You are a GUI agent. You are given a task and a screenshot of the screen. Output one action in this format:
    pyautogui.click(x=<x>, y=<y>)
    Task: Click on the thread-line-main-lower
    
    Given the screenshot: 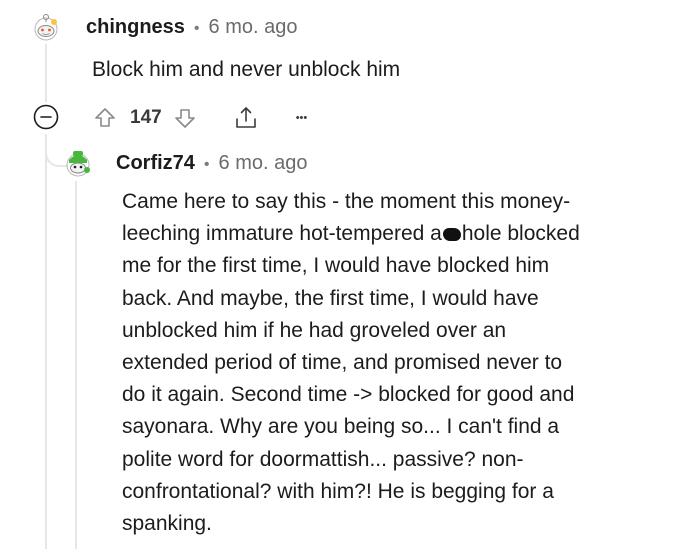 What is the action you would take?
    pyautogui.click(x=46, y=341)
    